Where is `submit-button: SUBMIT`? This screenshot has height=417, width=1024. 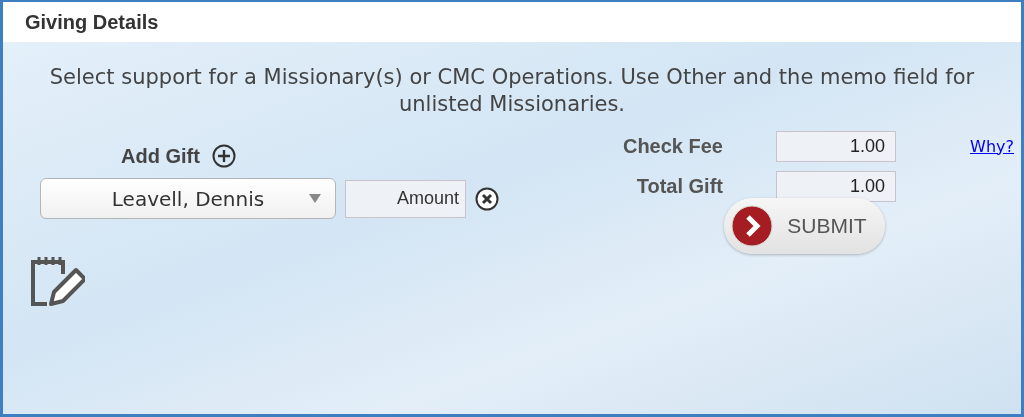 submit-button: SUBMIT is located at coordinates (804, 226).